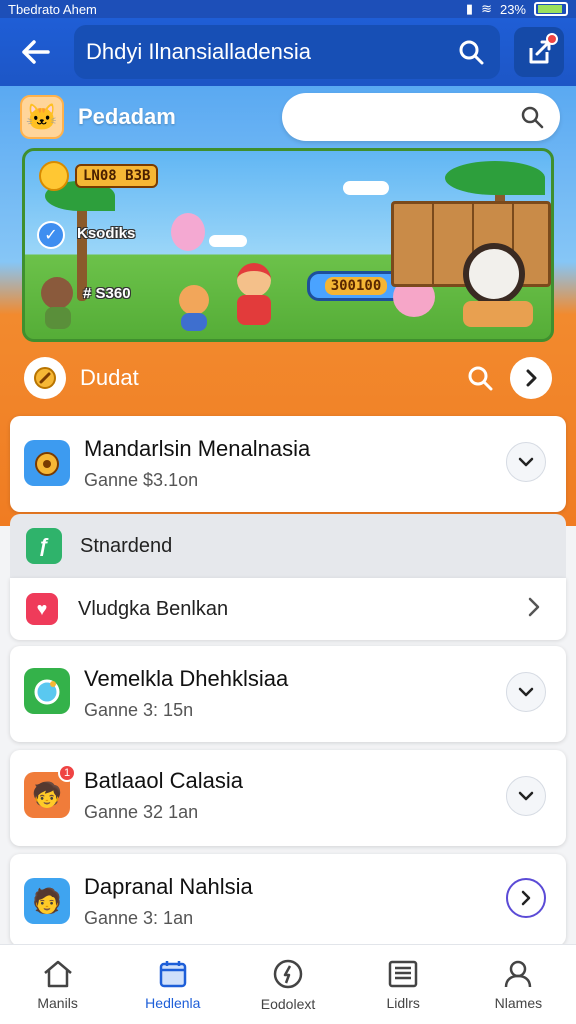 This screenshot has height=1024, width=576. I want to click on shiba-body, so click(498, 314).